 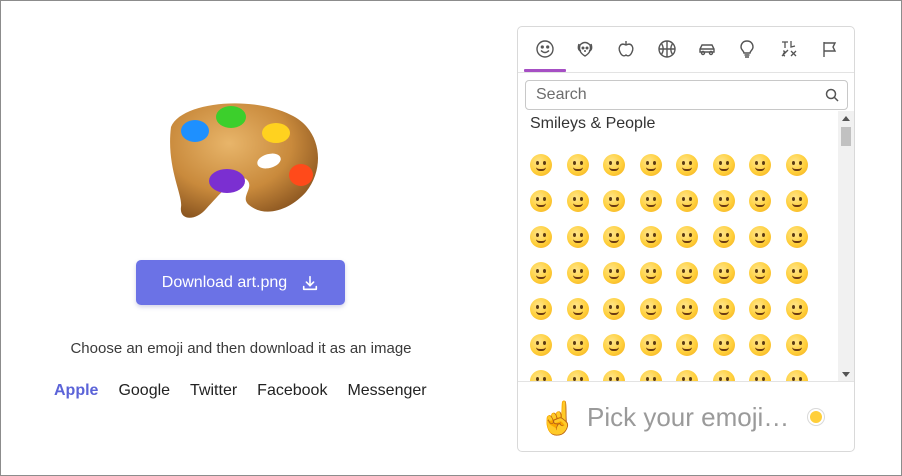 I want to click on scrollbar, so click(x=846, y=246).